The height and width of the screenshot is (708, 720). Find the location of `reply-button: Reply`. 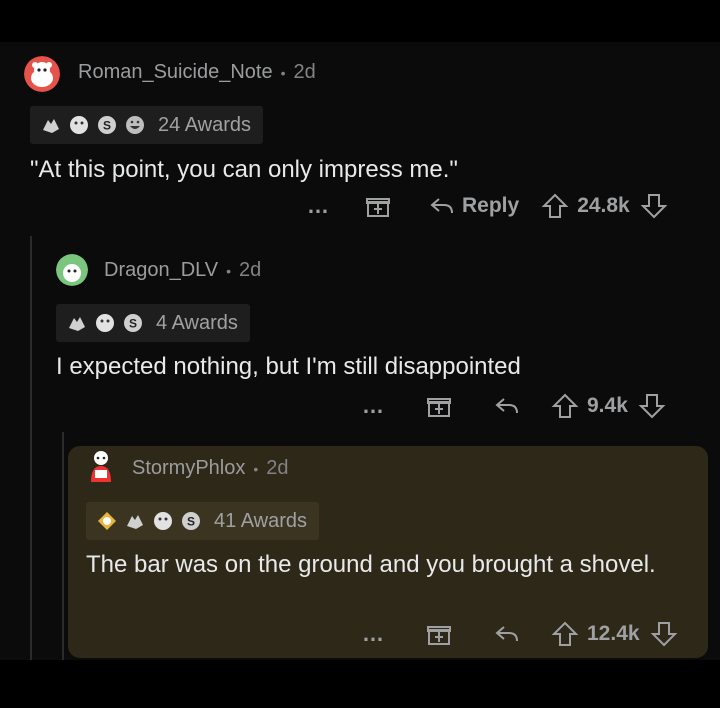

reply-button: Reply is located at coordinates (473, 206).